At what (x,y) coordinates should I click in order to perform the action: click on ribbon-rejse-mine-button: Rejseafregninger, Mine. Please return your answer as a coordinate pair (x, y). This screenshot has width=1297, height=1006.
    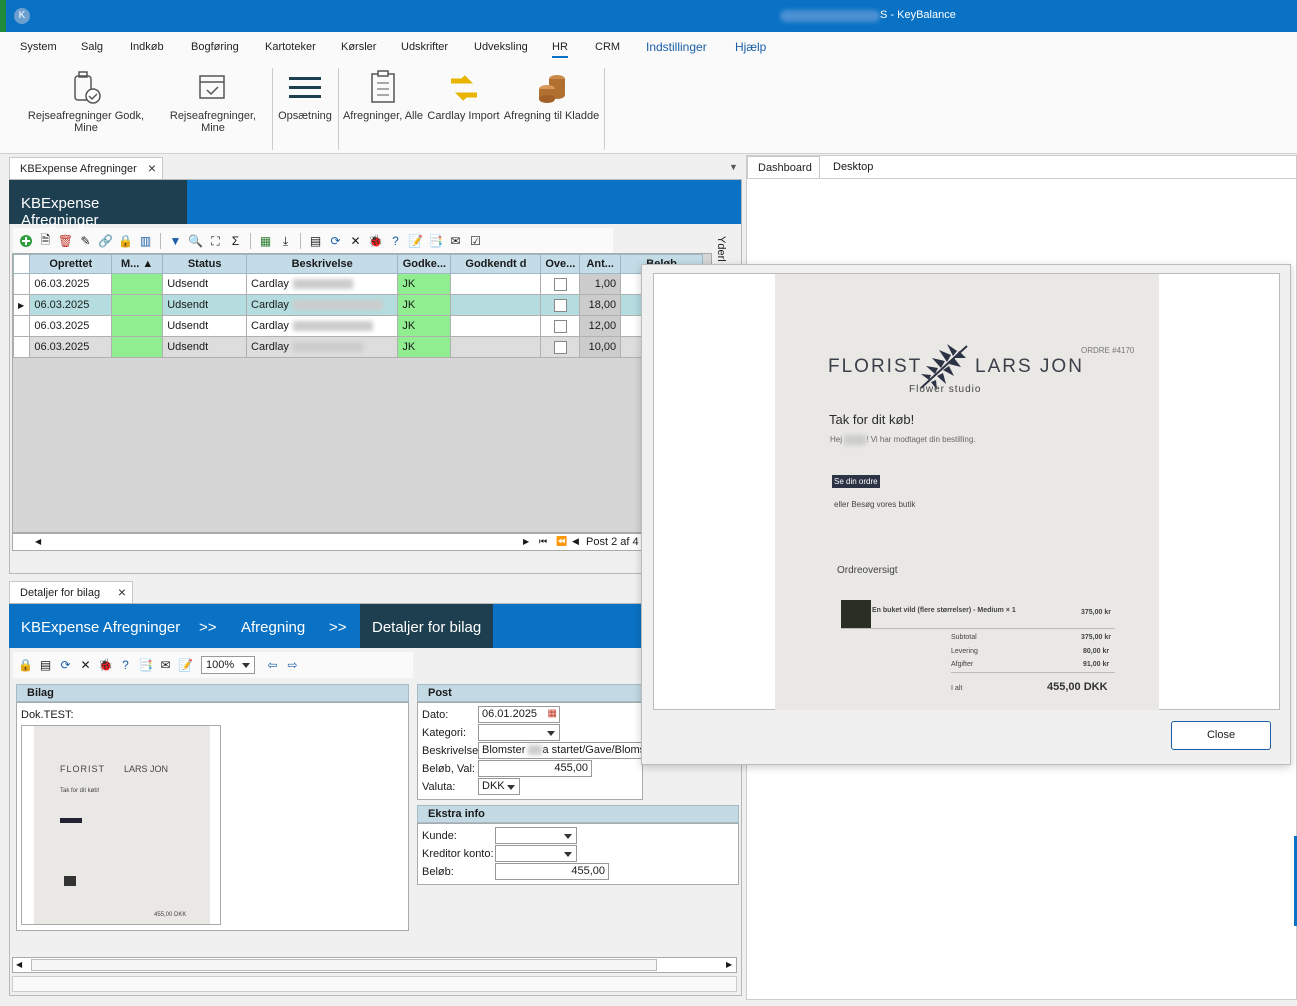
    Looking at the image, I should click on (213, 107).